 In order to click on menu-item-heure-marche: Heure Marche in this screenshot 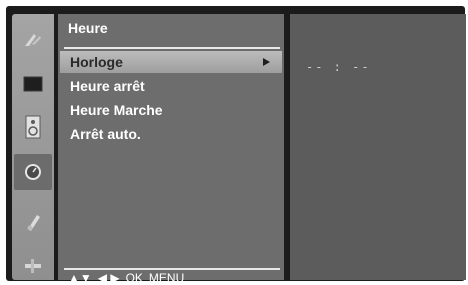, I will do `click(171, 110)`.